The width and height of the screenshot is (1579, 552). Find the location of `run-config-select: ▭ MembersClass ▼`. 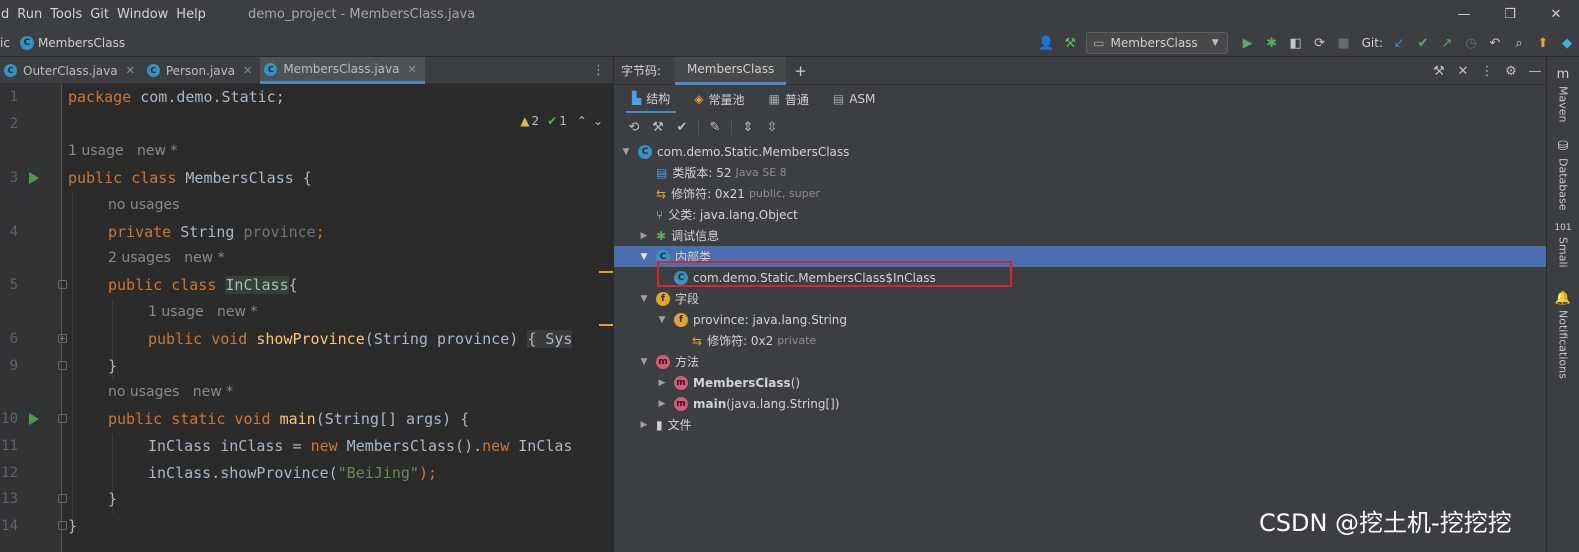

run-config-select: ▭ MembersClass ▼ is located at coordinates (1157, 43).